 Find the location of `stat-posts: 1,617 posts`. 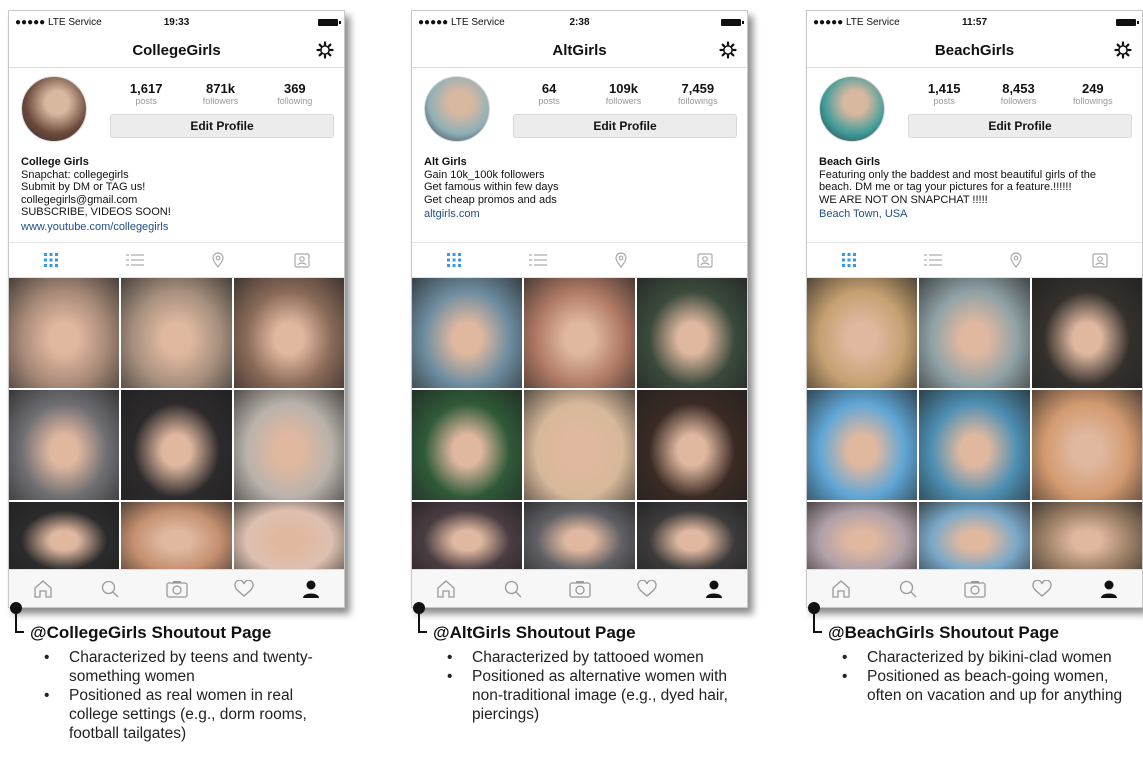

stat-posts: 1,617 posts is located at coordinates (146, 94).